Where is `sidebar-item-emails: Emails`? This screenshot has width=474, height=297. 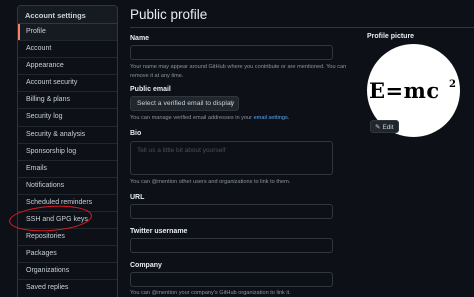 sidebar-item-emails: Emails is located at coordinates (67, 169).